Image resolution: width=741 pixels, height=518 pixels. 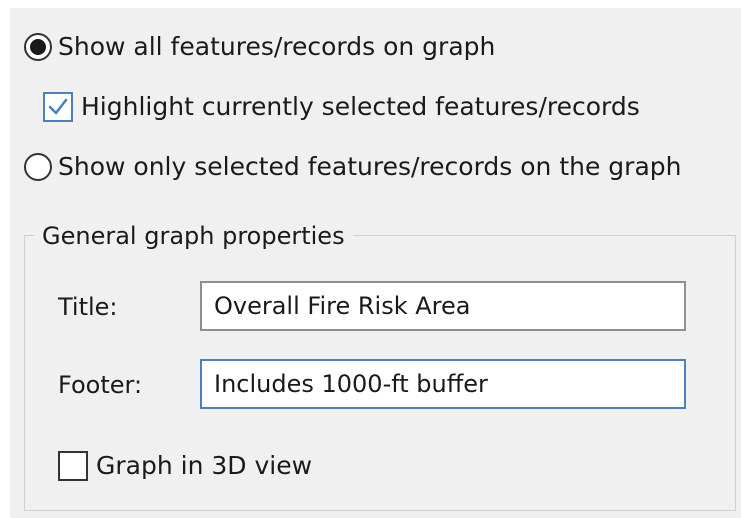 What do you see at coordinates (204, 465) in the screenshot?
I see `graph-3d-label: Graph in 3D view` at bounding box center [204, 465].